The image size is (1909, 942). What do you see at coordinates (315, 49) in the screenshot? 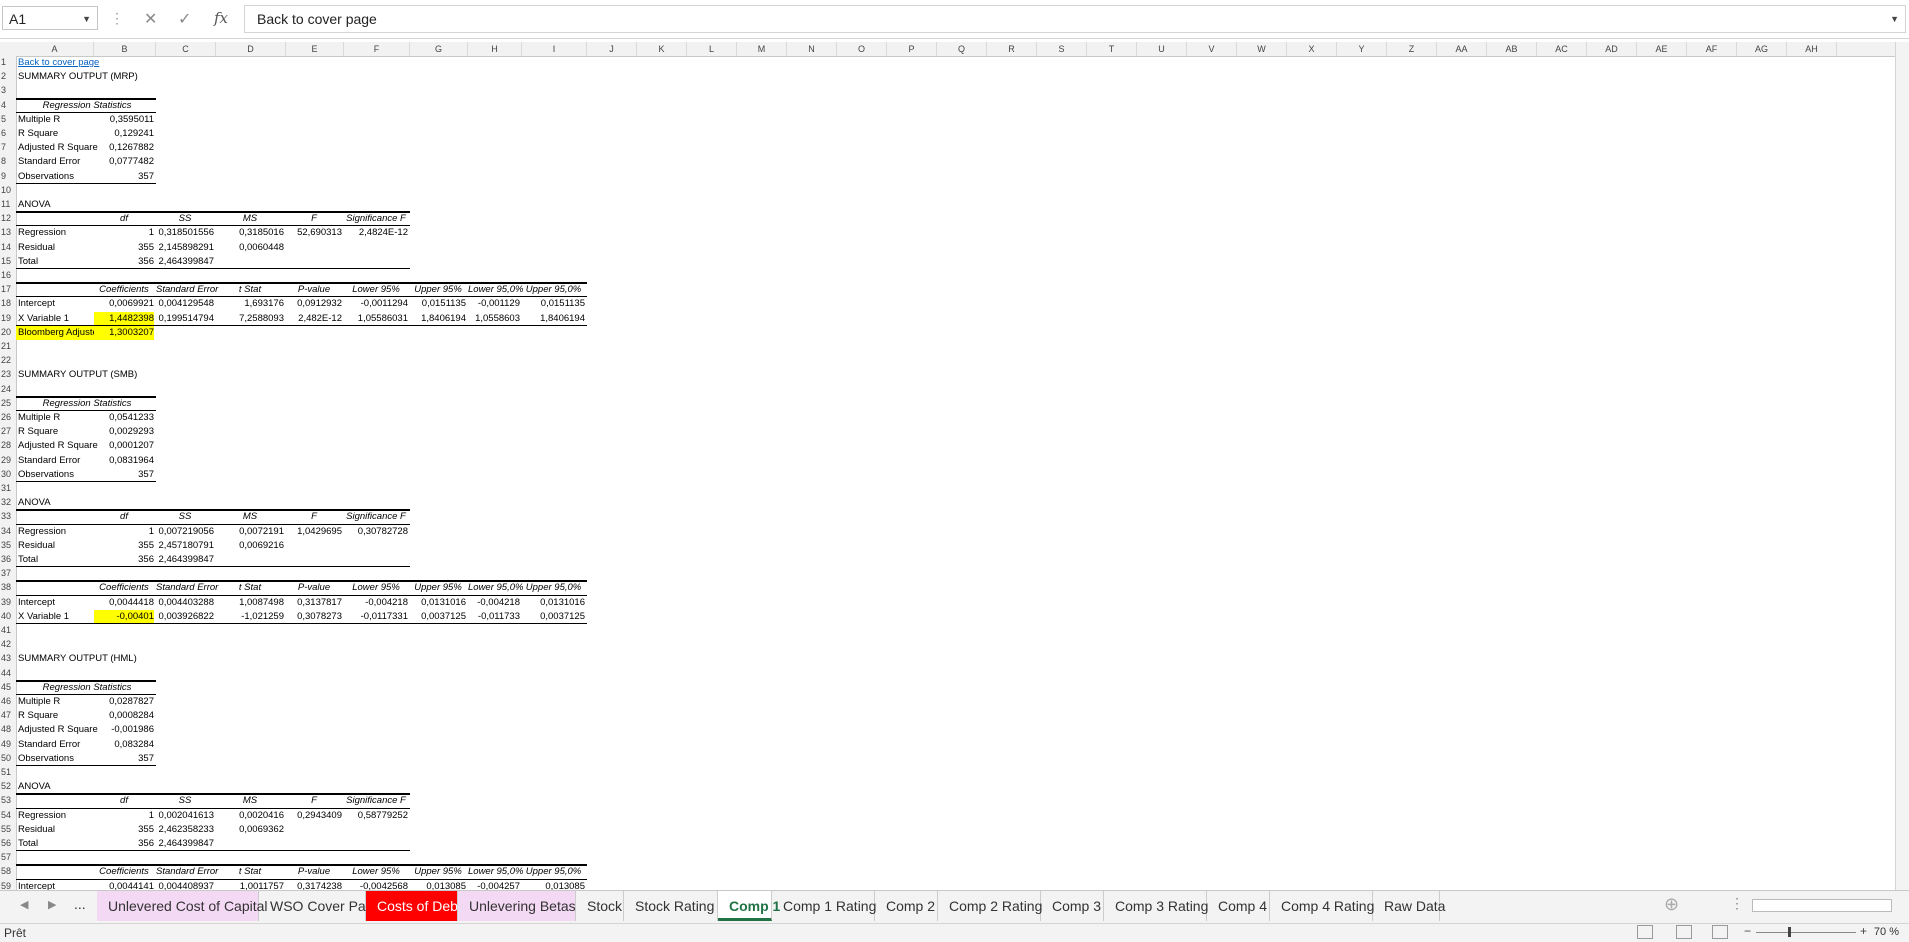
I see `column-header-e: E` at bounding box center [315, 49].